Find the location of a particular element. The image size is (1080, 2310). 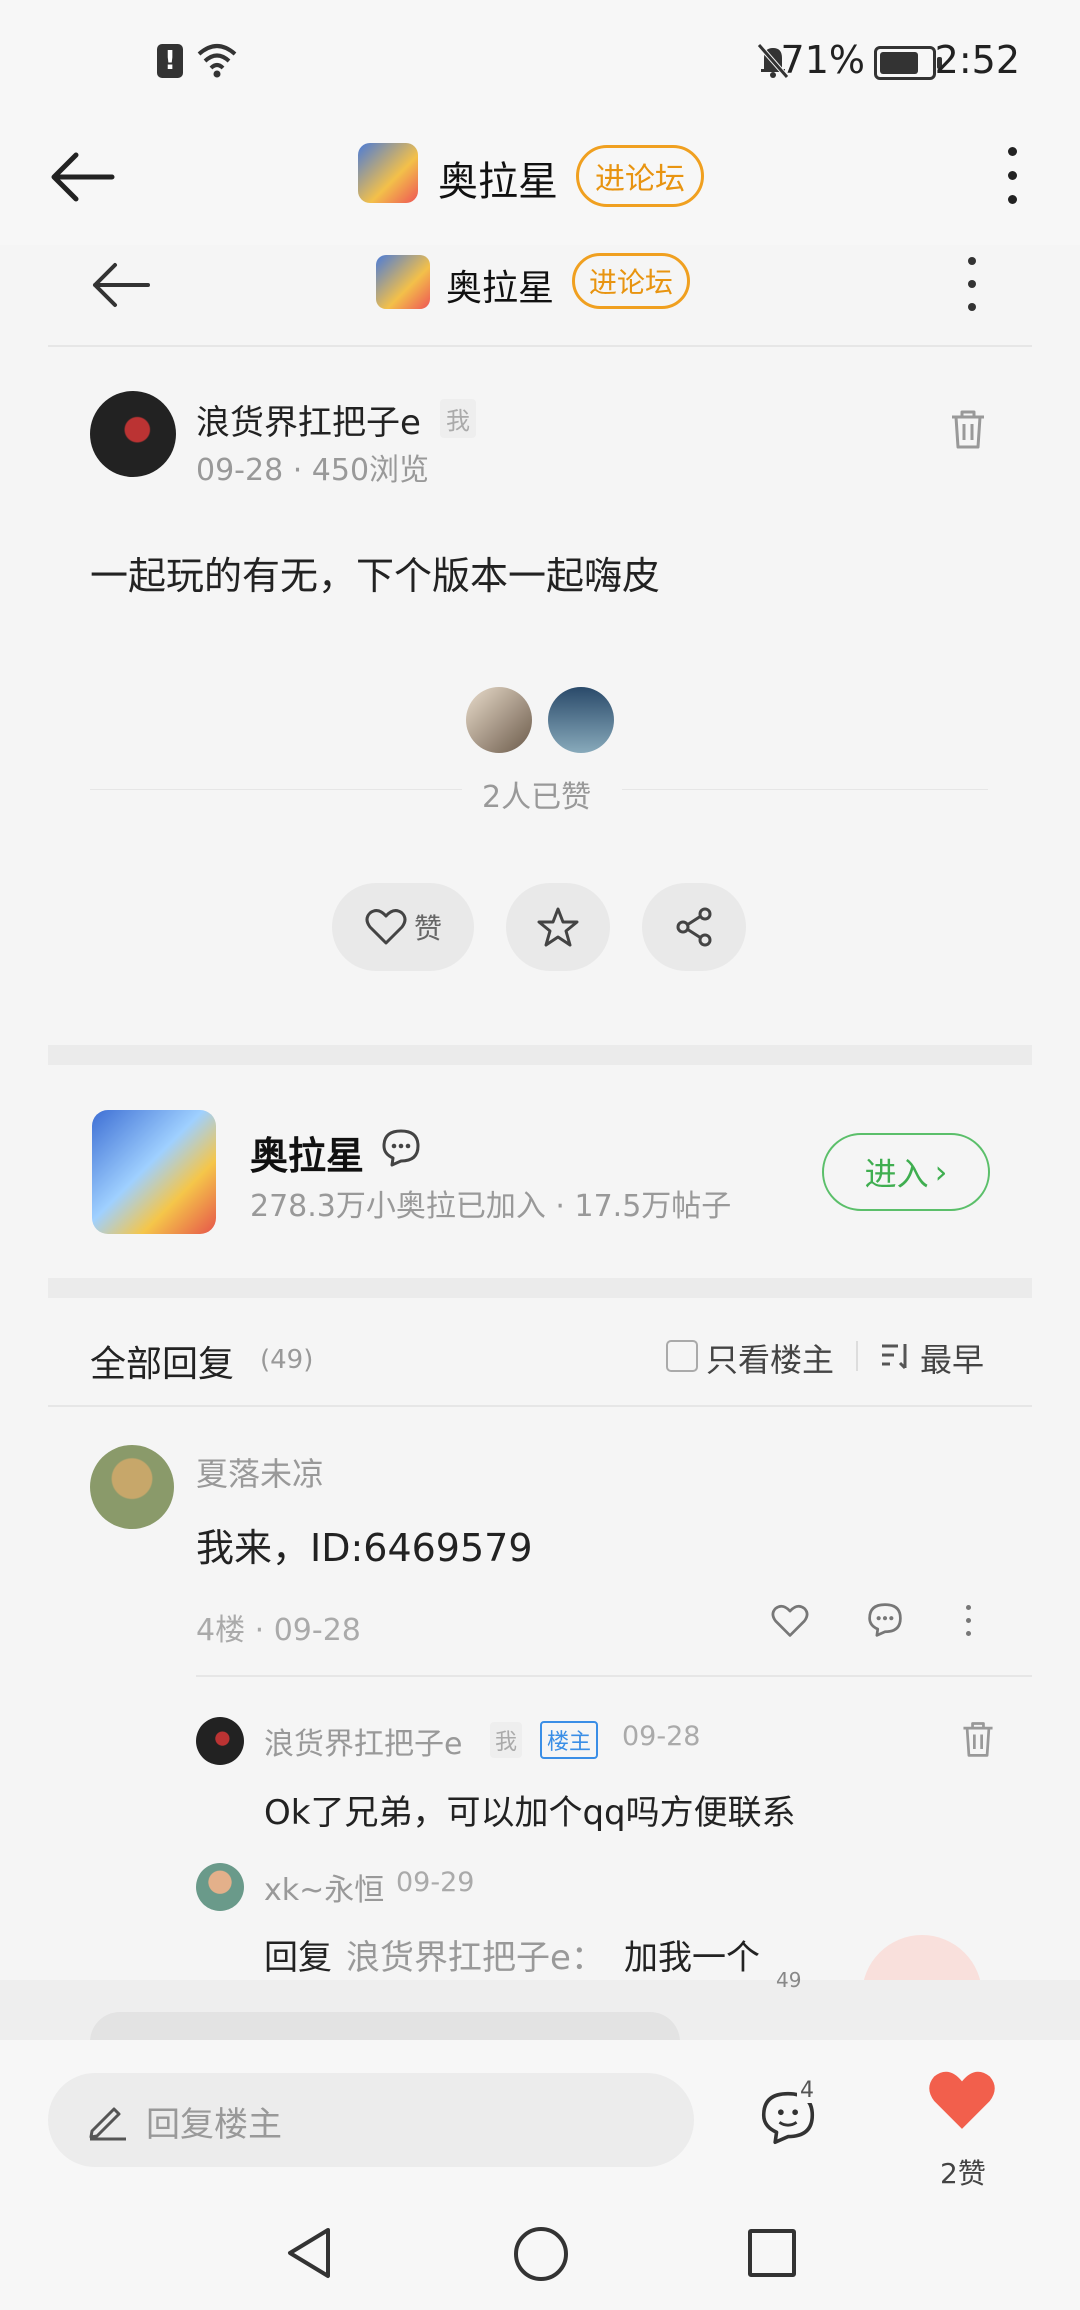

post-body: 一起玩的有无，下个版本一起嗨皮 is located at coordinates (375, 576).